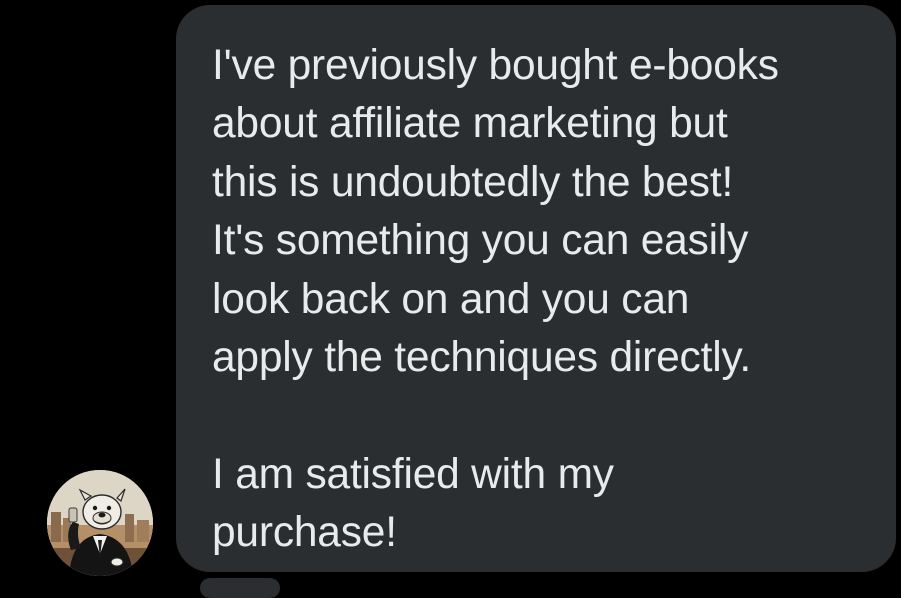  I want to click on message-paragraph-2: I am satisfied with my purchase!, so click(539, 504).